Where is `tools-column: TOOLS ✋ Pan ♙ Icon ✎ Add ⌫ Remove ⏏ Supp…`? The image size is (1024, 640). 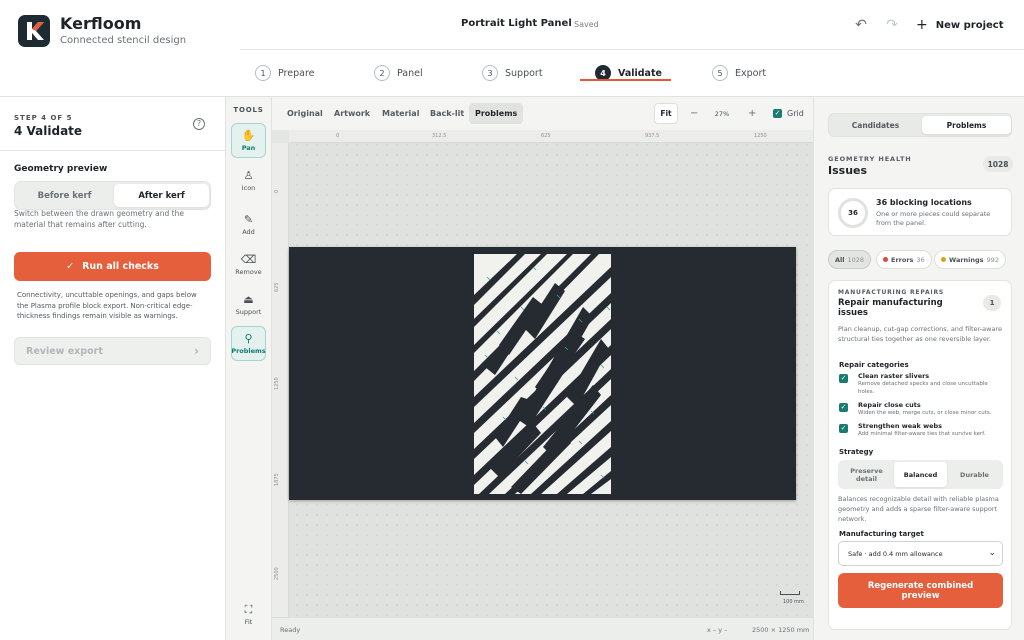 tools-column: TOOLS ✋ Pan ♙ Icon ✎ Add ⌫ Remove ⏏ Supp… is located at coordinates (249, 368).